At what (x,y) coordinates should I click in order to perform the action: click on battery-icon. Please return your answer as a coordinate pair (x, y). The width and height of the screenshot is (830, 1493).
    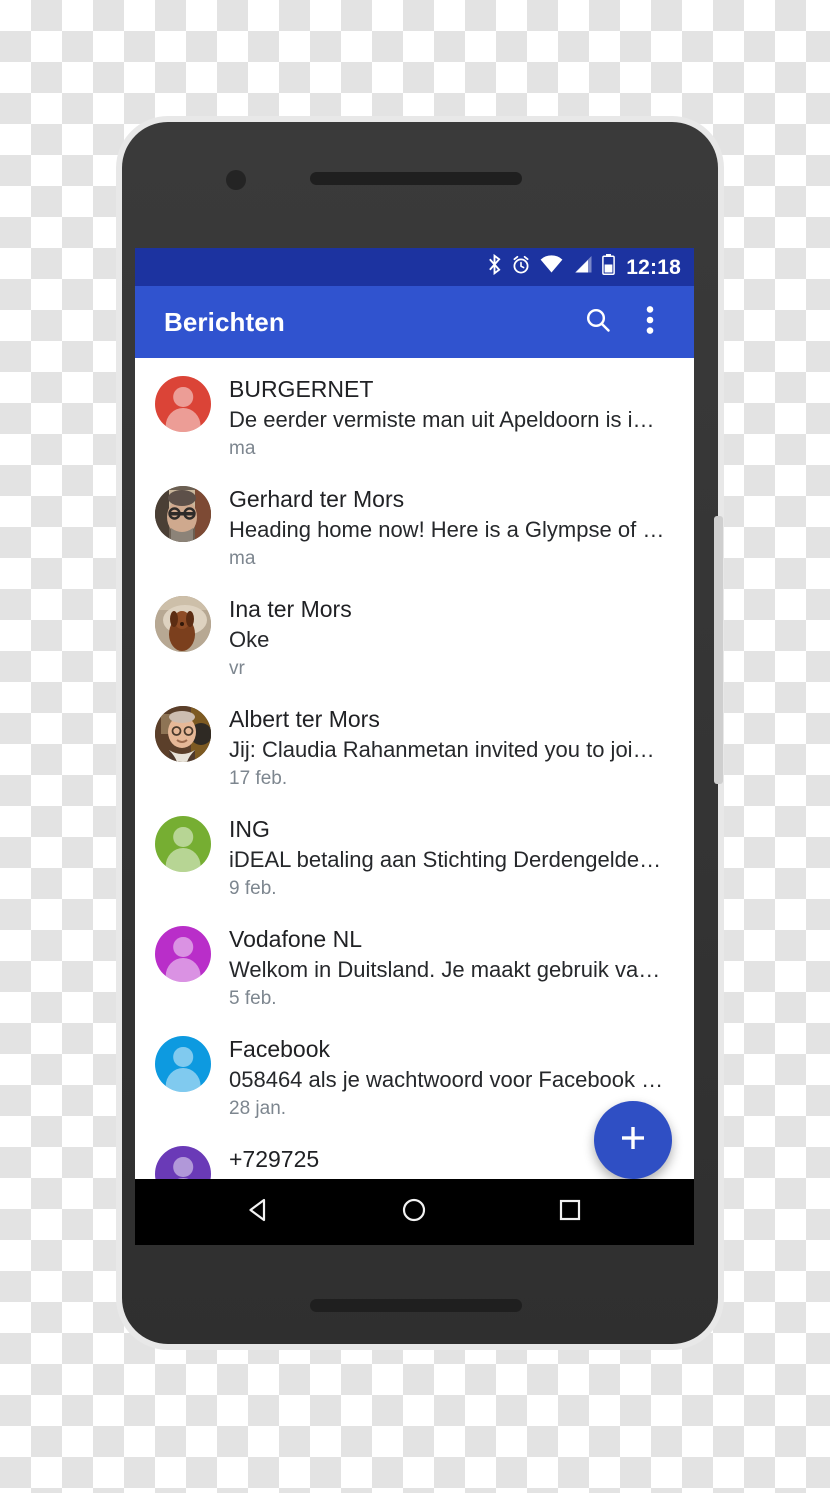
    Looking at the image, I should click on (609, 267).